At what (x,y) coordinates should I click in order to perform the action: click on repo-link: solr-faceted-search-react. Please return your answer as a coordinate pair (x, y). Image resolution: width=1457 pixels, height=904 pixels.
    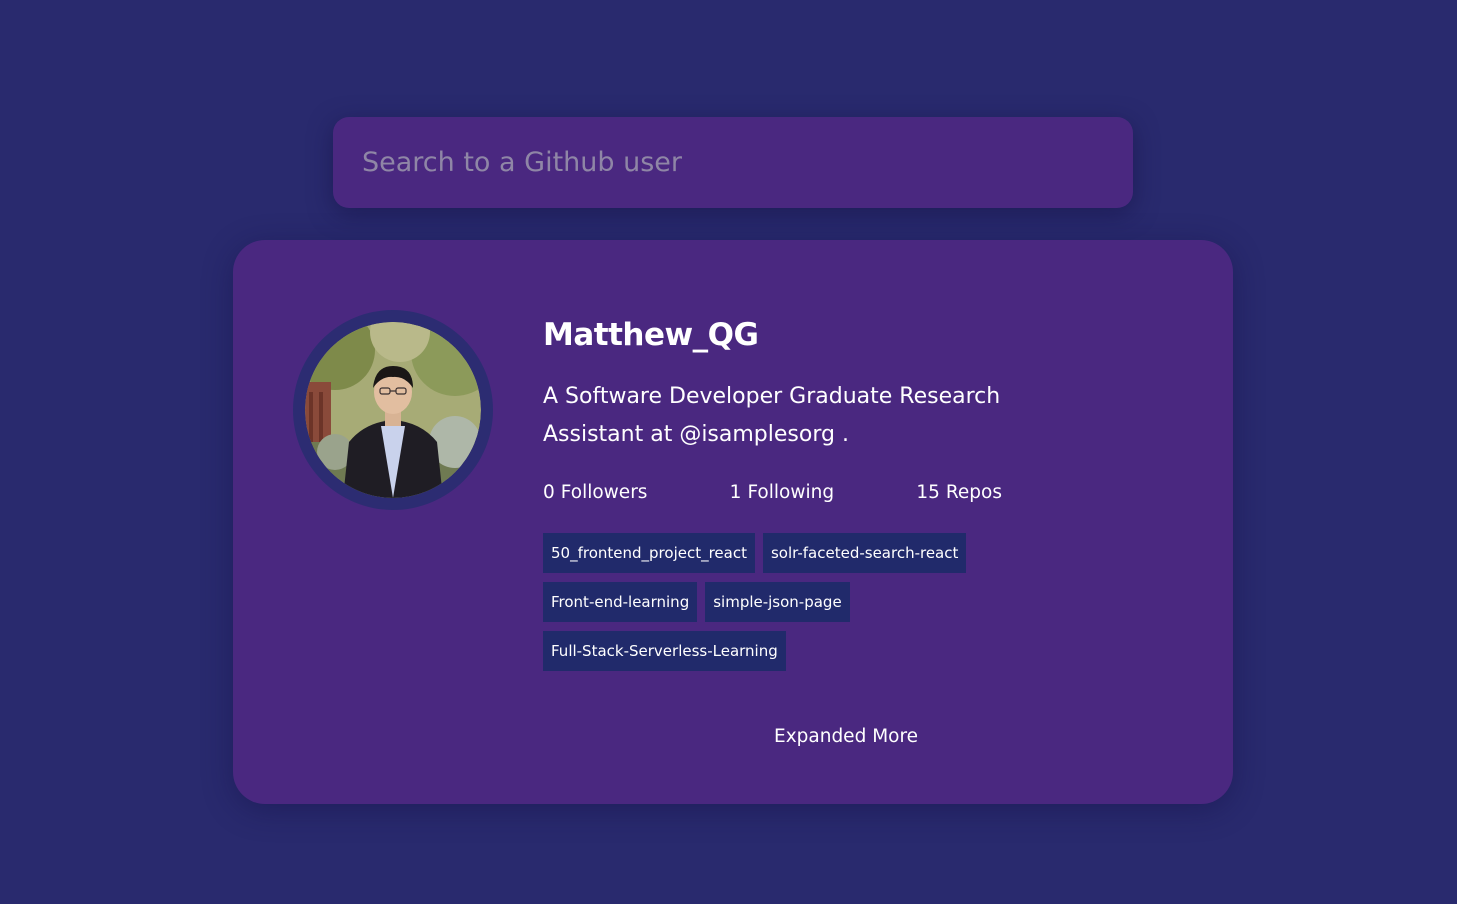
    Looking at the image, I should click on (864, 553).